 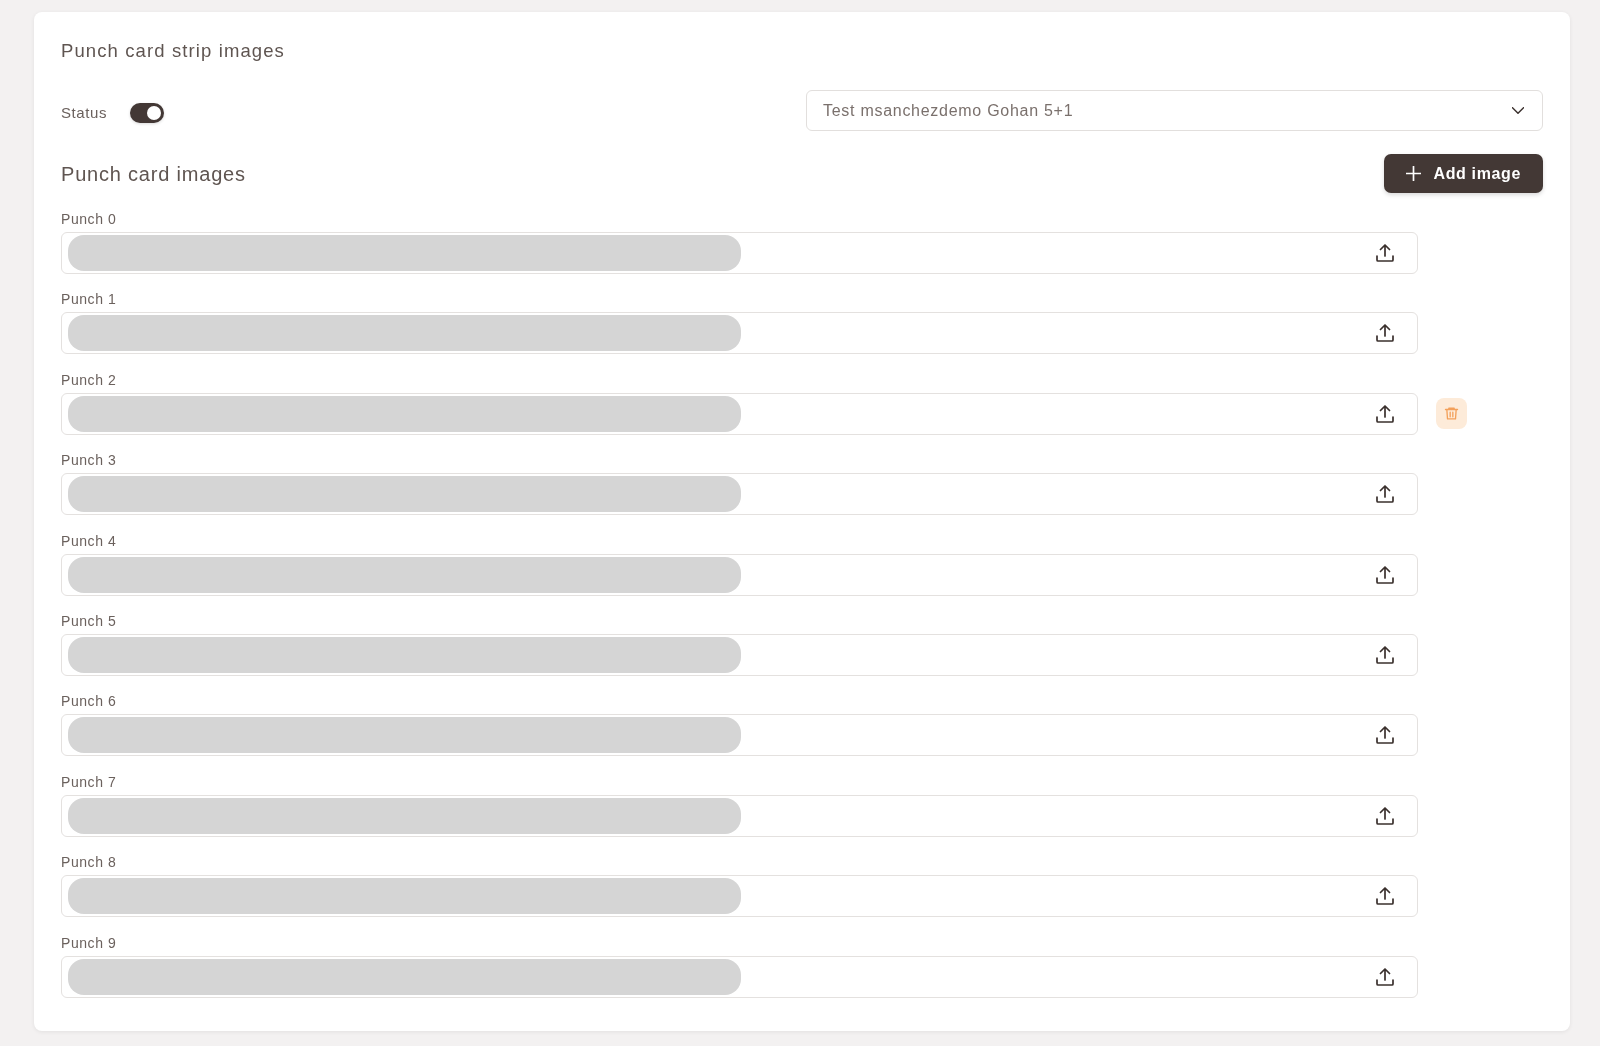 What do you see at coordinates (89, 219) in the screenshot?
I see `field-label: Punch 0` at bounding box center [89, 219].